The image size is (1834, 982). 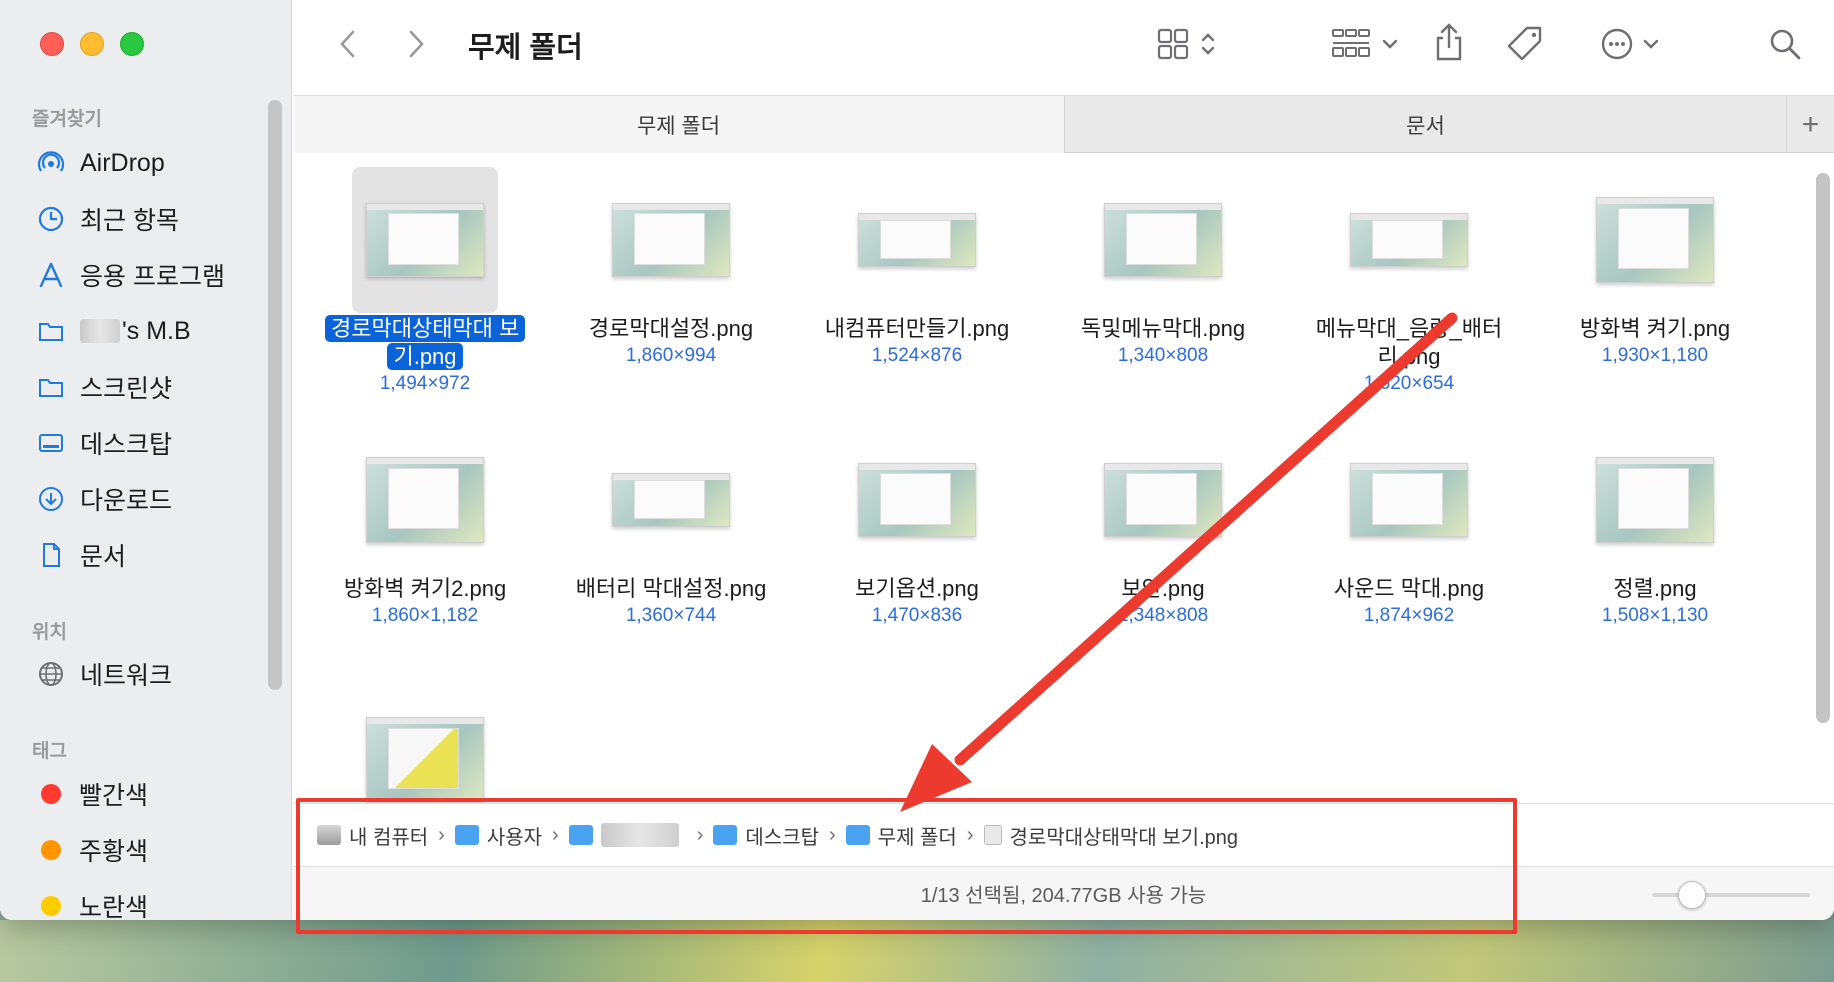 What do you see at coordinates (49, 632) in the screenshot?
I see `locations-header: 위치` at bounding box center [49, 632].